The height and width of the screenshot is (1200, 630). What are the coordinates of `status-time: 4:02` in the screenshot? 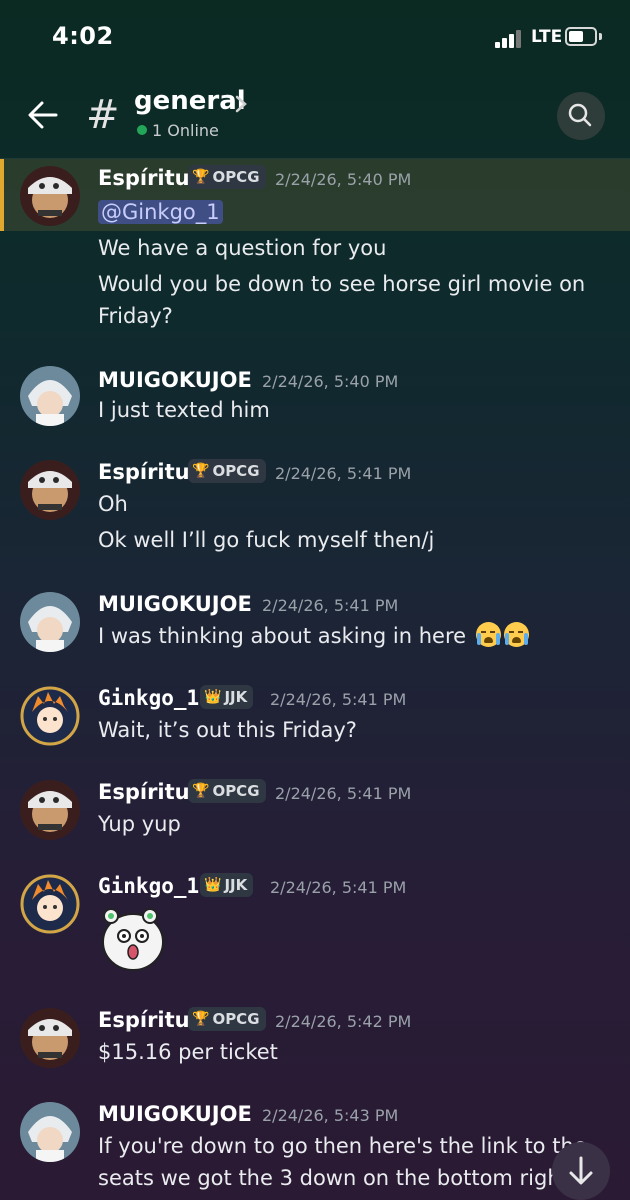 It's located at (83, 36).